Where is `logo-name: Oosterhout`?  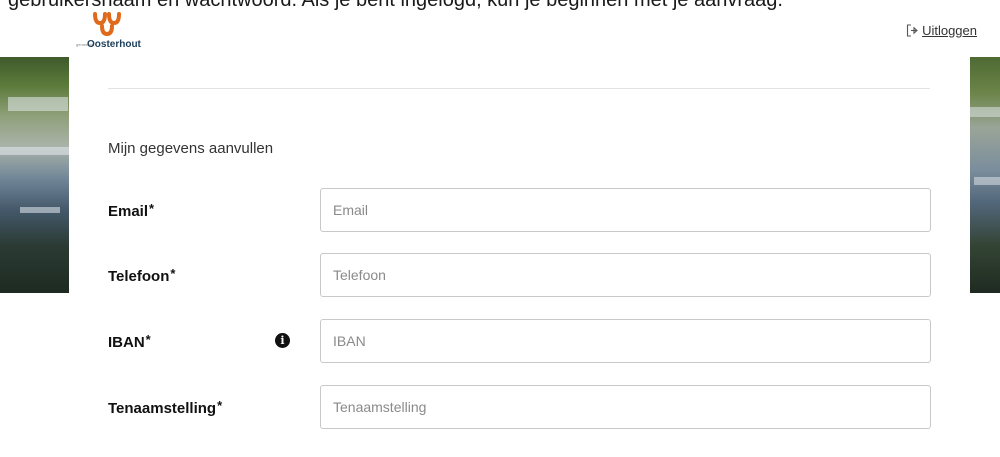
logo-name: Oosterhout is located at coordinates (114, 44).